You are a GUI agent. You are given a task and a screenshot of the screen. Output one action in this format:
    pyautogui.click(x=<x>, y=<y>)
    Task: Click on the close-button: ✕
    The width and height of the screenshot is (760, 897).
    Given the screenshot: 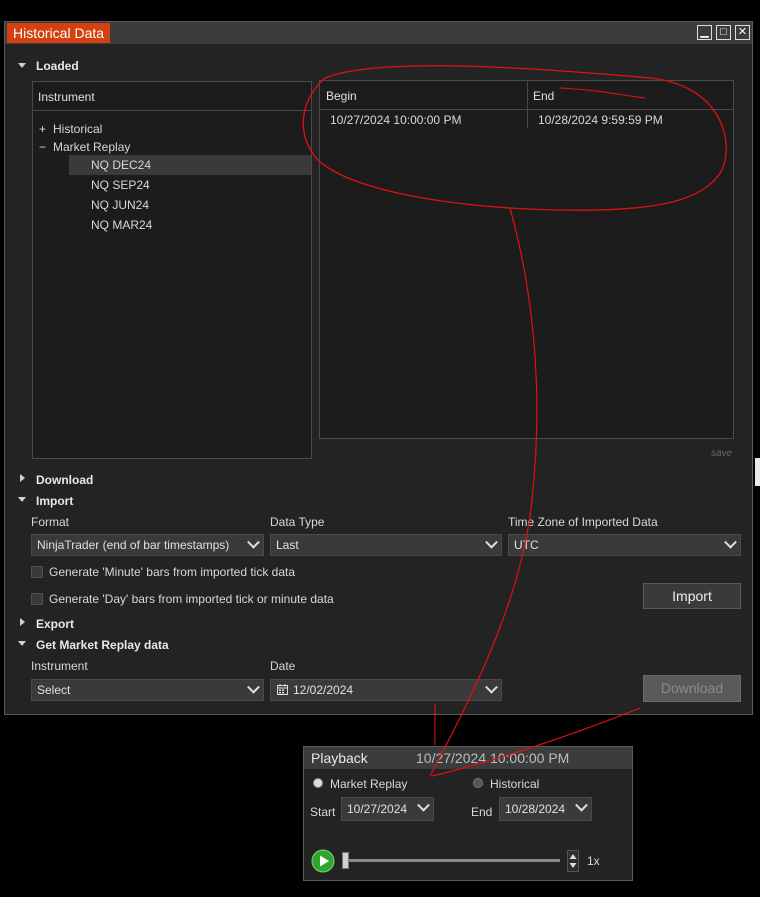 What is the action you would take?
    pyautogui.click(x=742, y=32)
    